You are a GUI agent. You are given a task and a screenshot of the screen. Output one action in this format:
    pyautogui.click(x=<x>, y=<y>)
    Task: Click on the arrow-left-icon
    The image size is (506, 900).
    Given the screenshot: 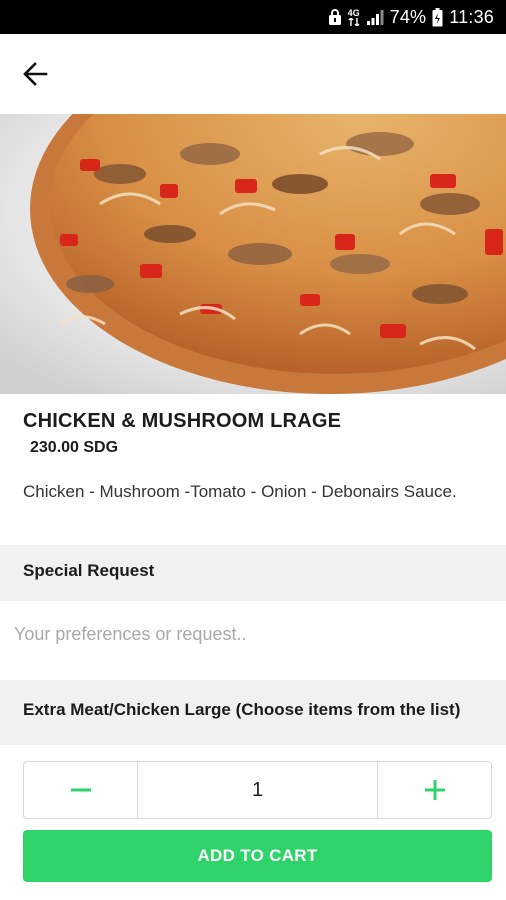 What is the action you would take?
    pyautogui.click(x=35, y=74)
    